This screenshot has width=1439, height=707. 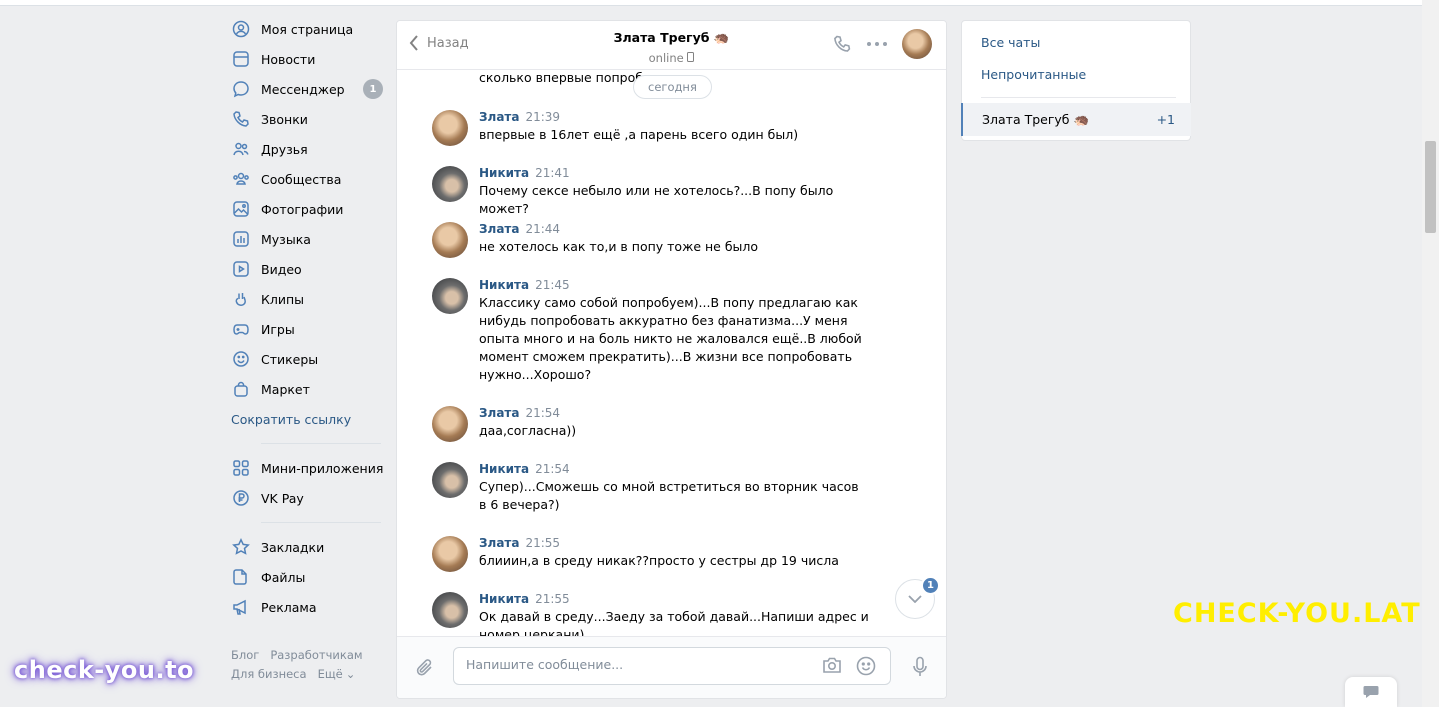 What do you see at coordinates (671, 45) in the screenshot?
I see `chat-header: Назад Злата Трегуб 🦔 online` at bounding box center [671, 45].